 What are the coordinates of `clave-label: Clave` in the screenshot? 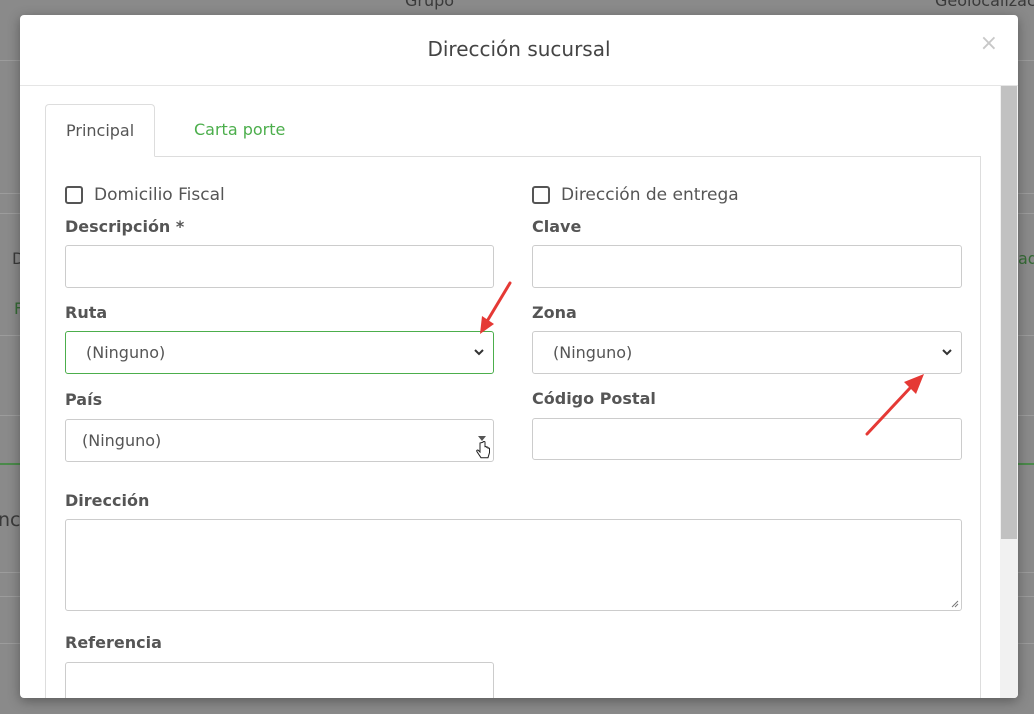 It's located at (557, 226).